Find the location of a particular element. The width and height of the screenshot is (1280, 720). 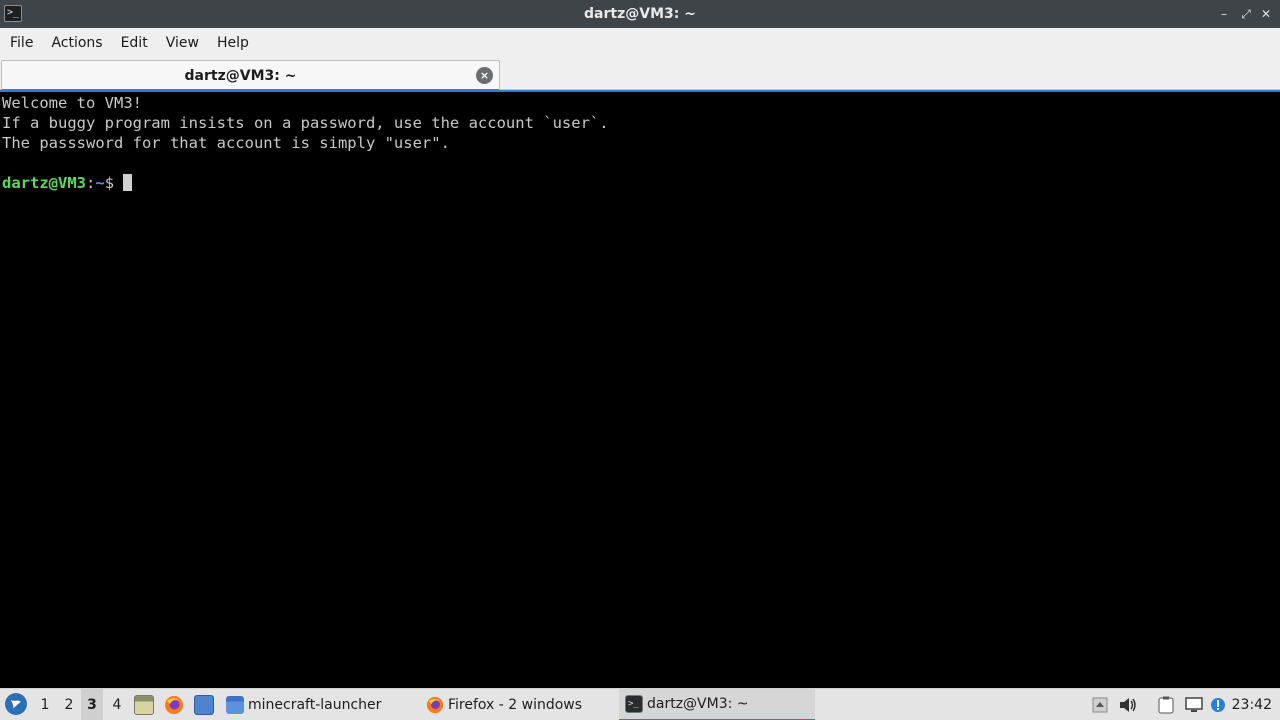

display-icon is located at coordinates (1194, 705).